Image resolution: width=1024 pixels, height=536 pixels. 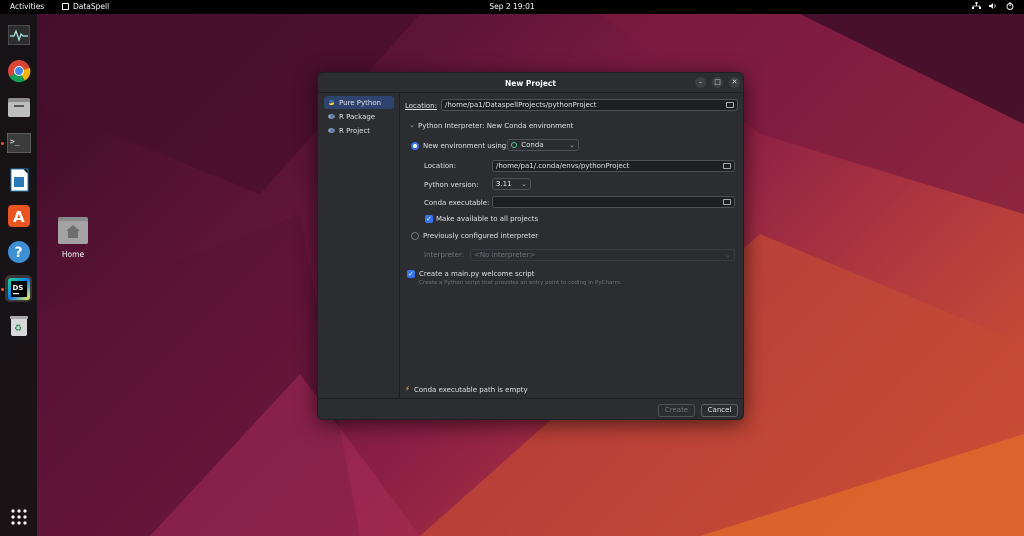 I want to click on dataspell-label: DS, so click(x=17, y=288).